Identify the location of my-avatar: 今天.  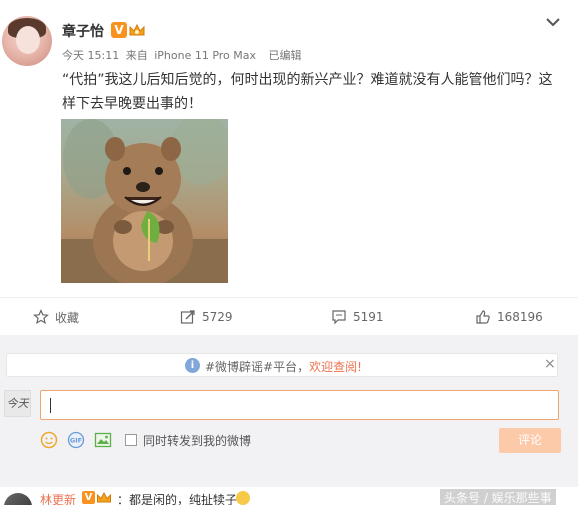
(17, 403).